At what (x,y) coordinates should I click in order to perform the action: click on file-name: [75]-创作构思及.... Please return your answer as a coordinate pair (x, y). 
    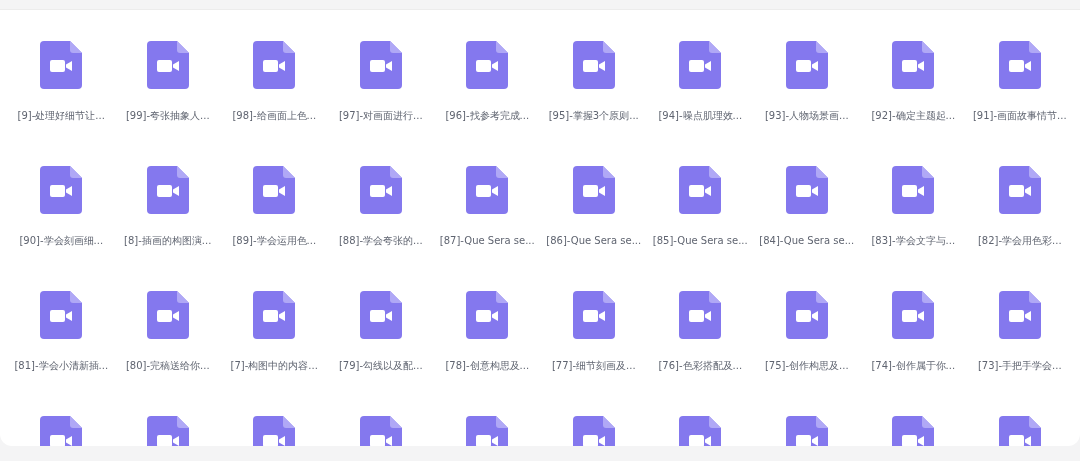
    Looking at the image, I should click on (806, 366).